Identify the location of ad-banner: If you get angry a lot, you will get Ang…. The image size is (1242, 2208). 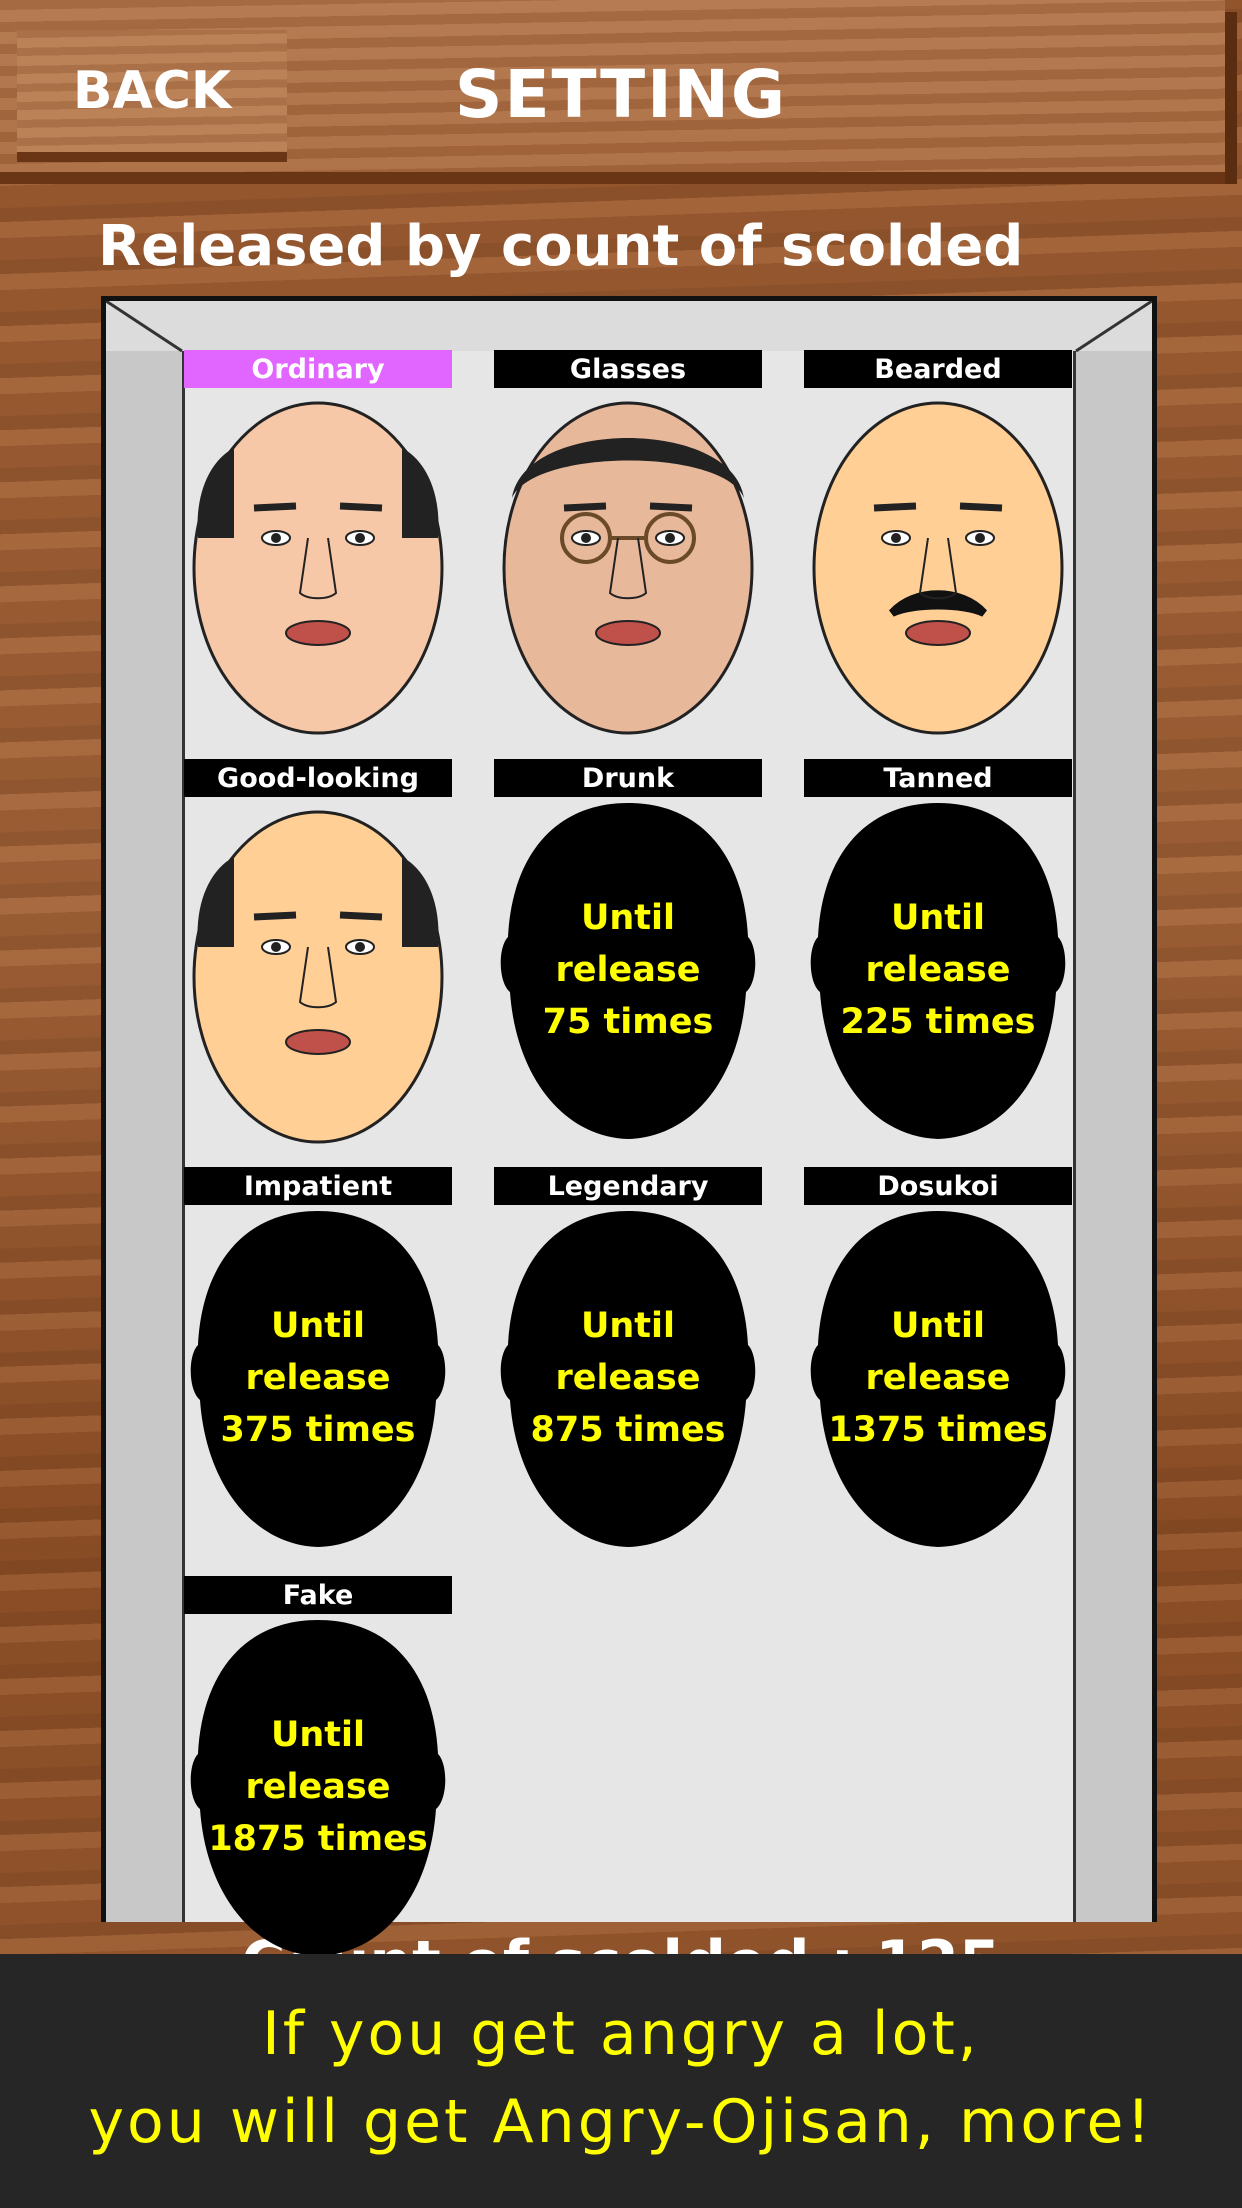
(621, 2081).